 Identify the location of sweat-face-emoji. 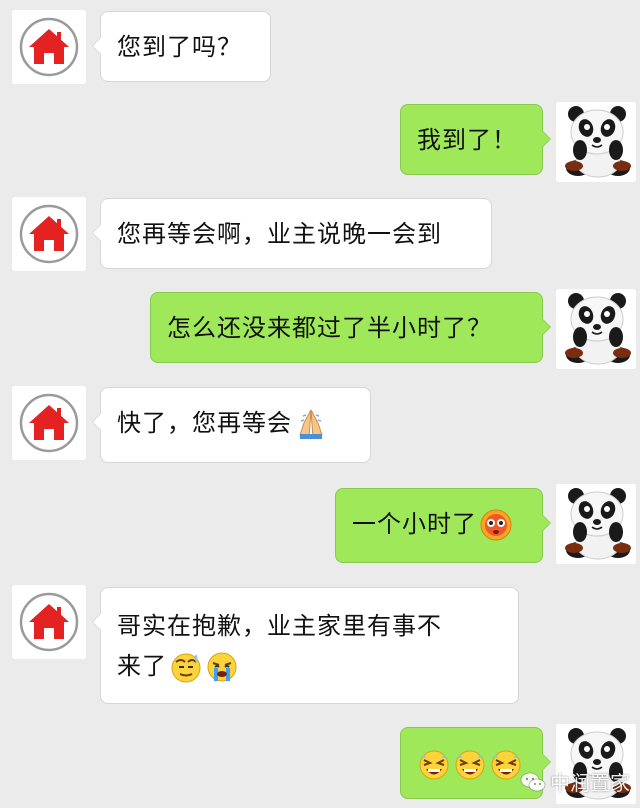
(186, 667).